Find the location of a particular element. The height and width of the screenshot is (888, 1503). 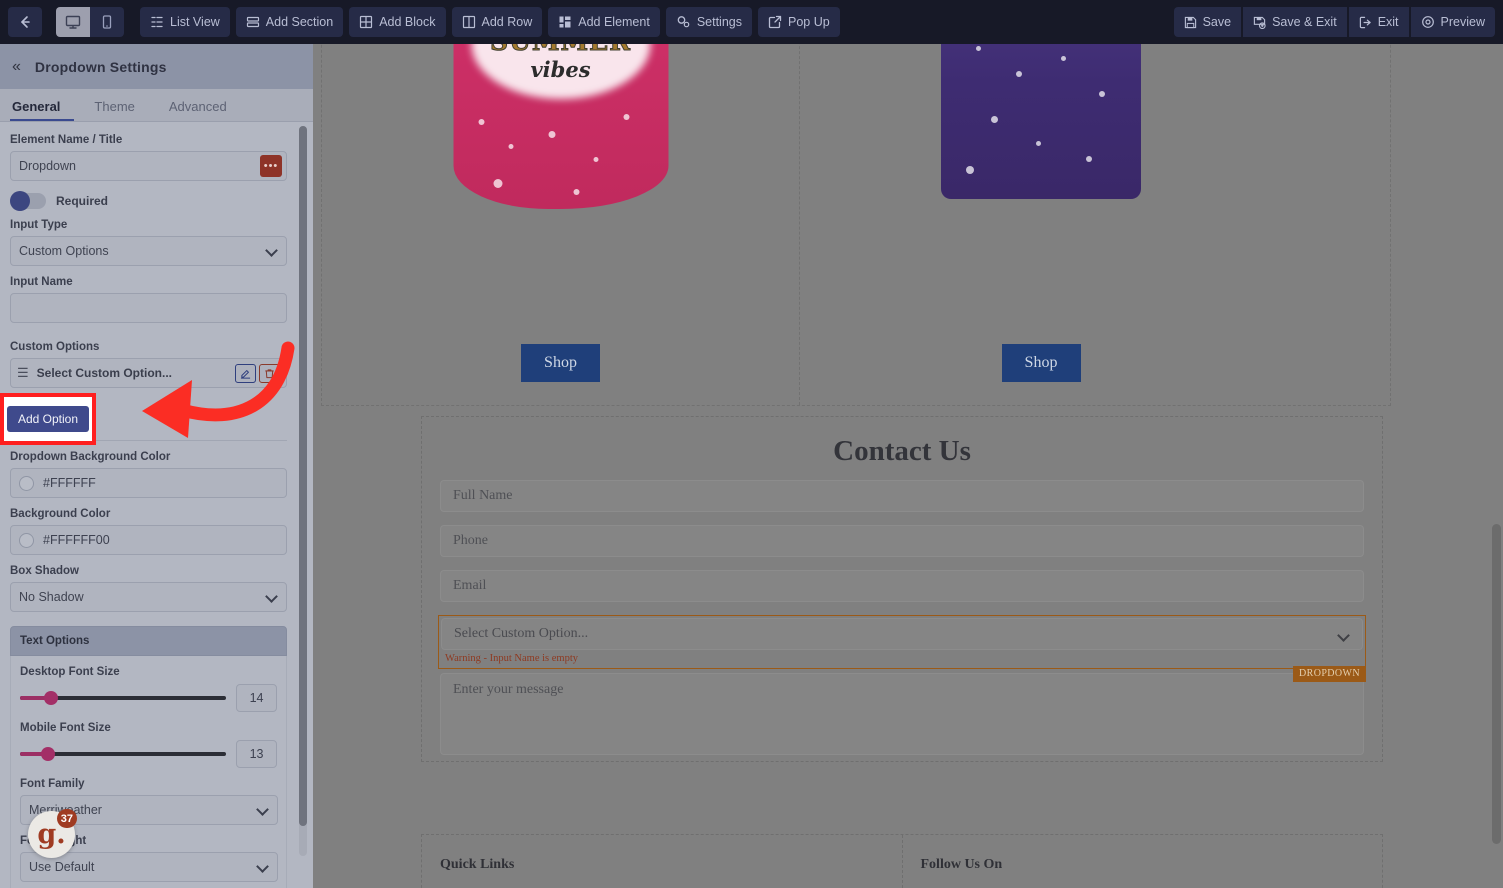

shop-button-2: Shop is located at coordinates (1041, 363).